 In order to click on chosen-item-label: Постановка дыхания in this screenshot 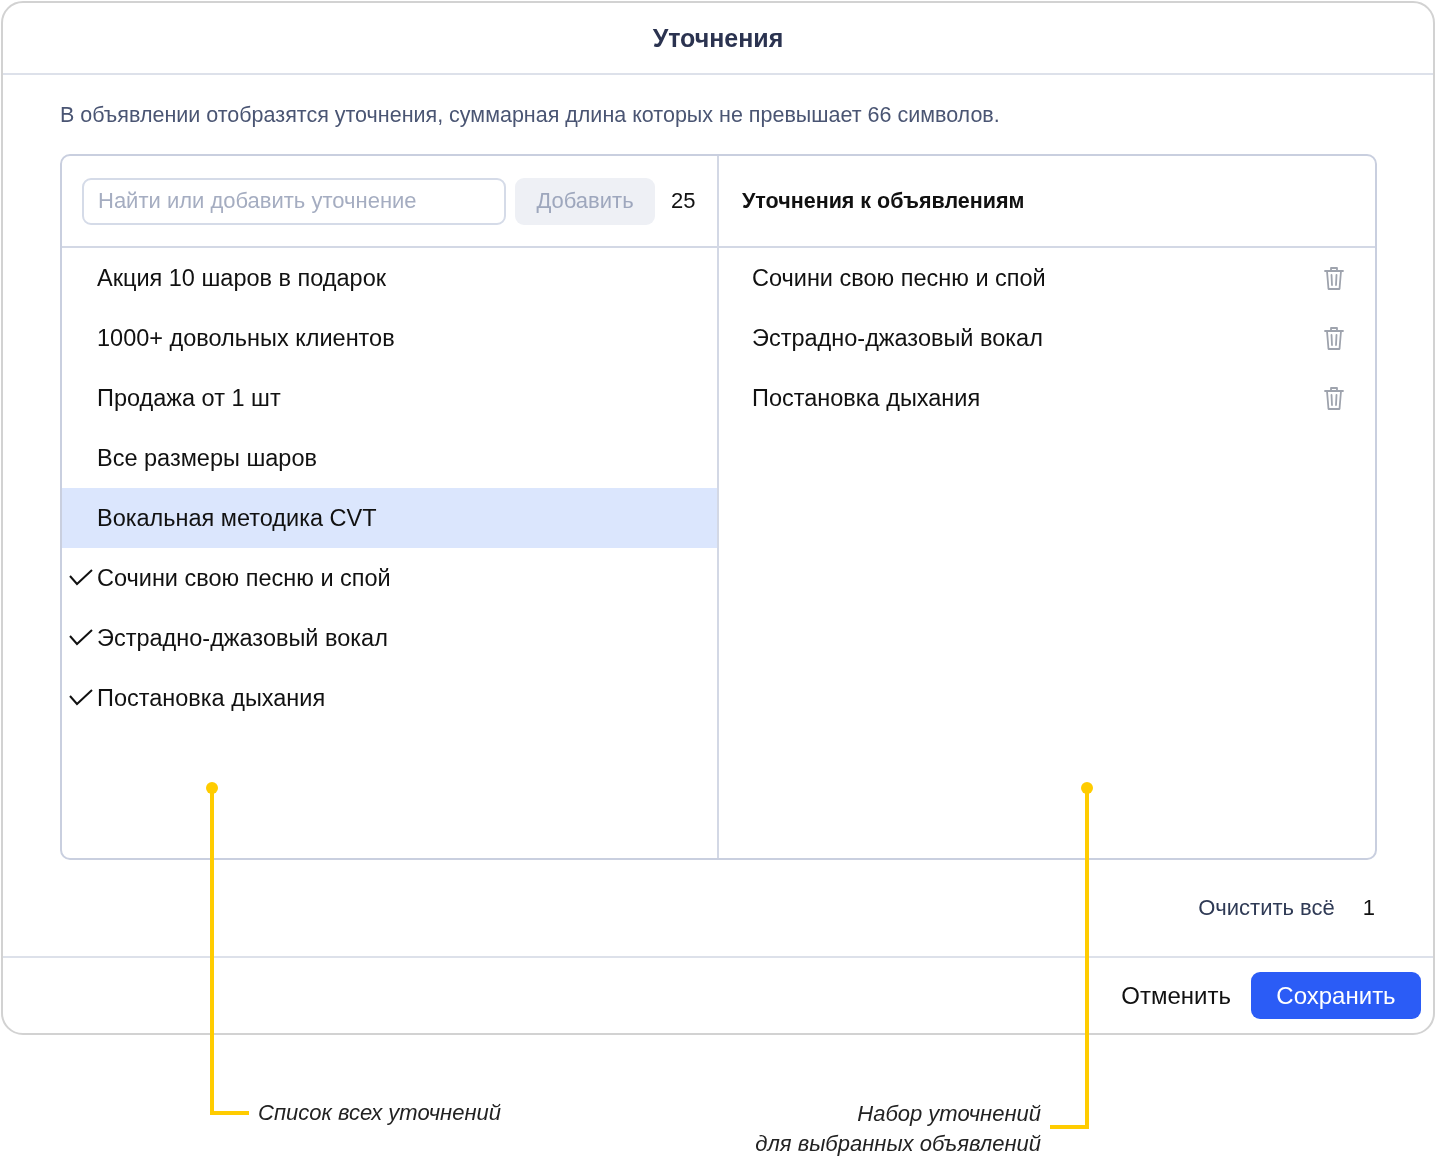, I will do `click(866, 398)`.